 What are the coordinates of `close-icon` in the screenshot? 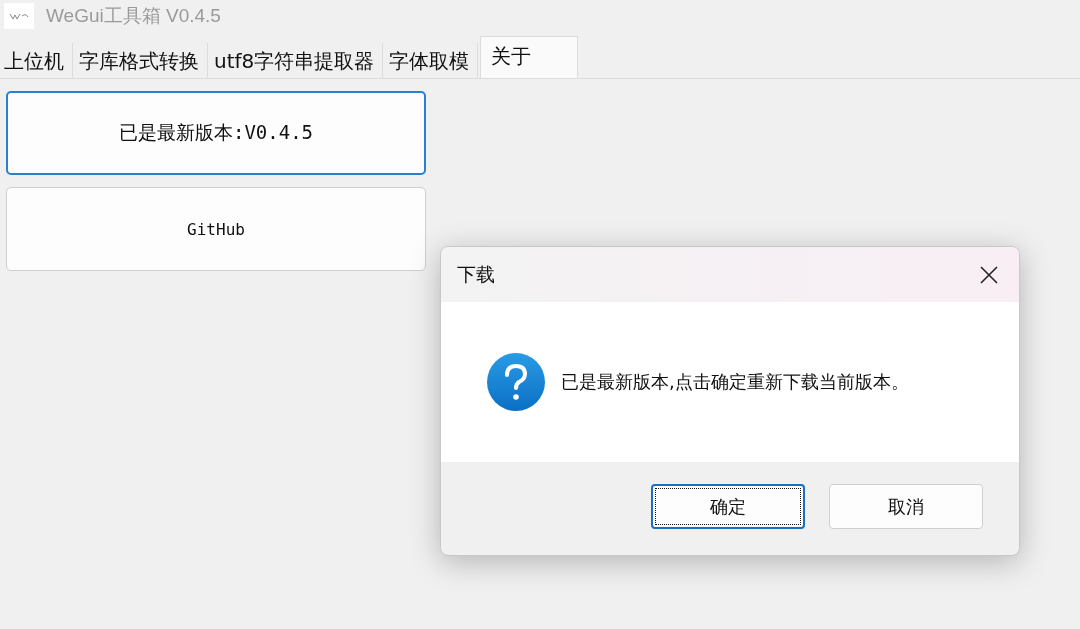 It's located at (989, 274).